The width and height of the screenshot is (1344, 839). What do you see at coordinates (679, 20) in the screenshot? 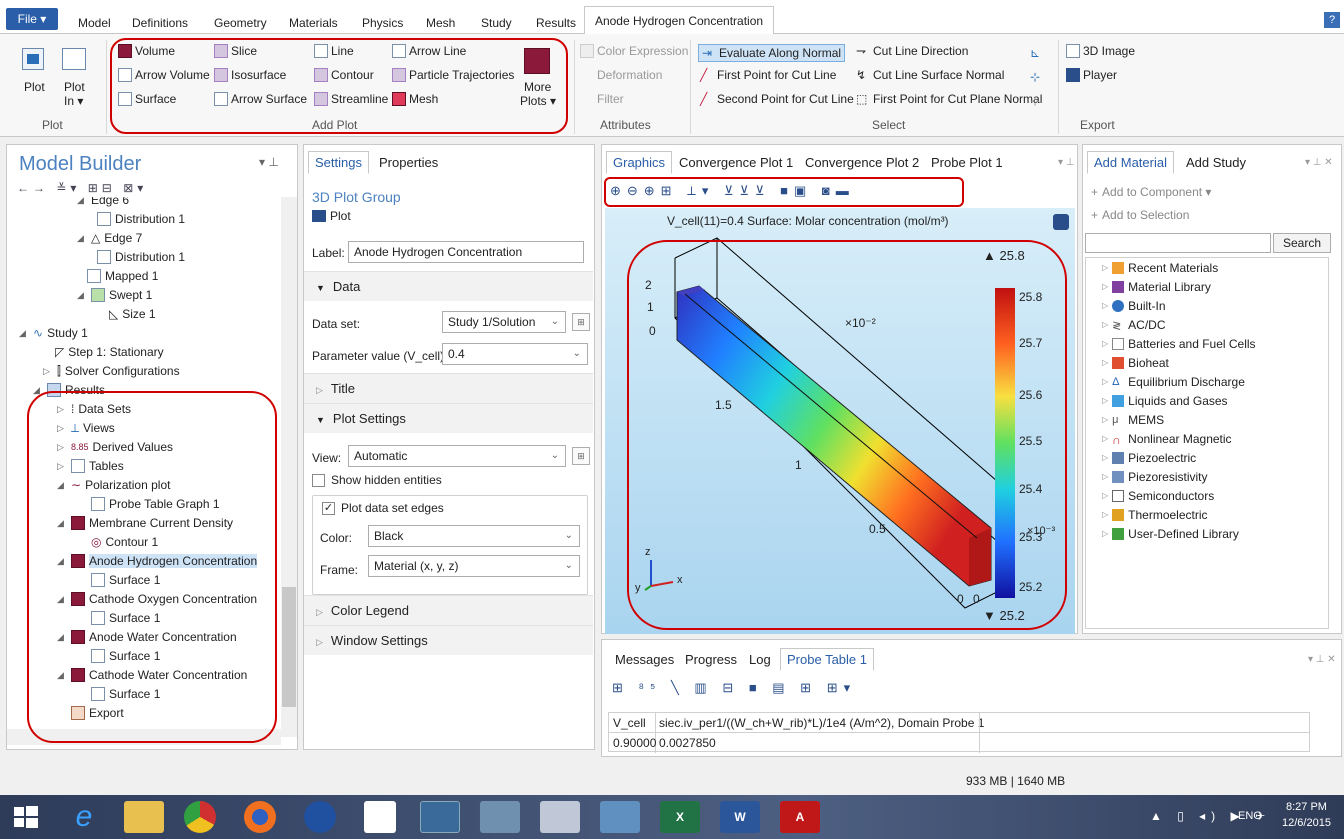
I see `tab-anode-hydrogen-concentration: Anode Hydrogen Concentration` at bounding box center [679, 20].